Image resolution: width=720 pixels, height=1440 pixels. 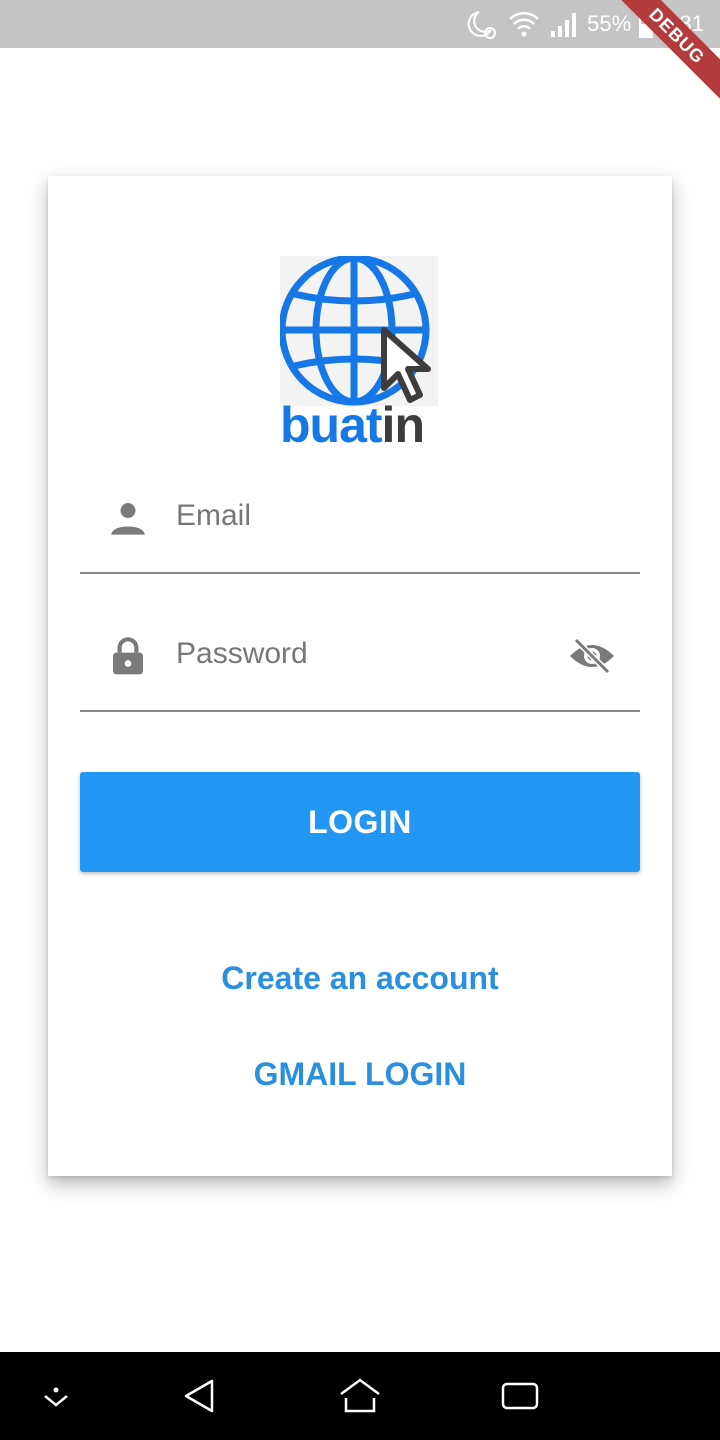 I want to click on email-field, so click(x=360, y=524).